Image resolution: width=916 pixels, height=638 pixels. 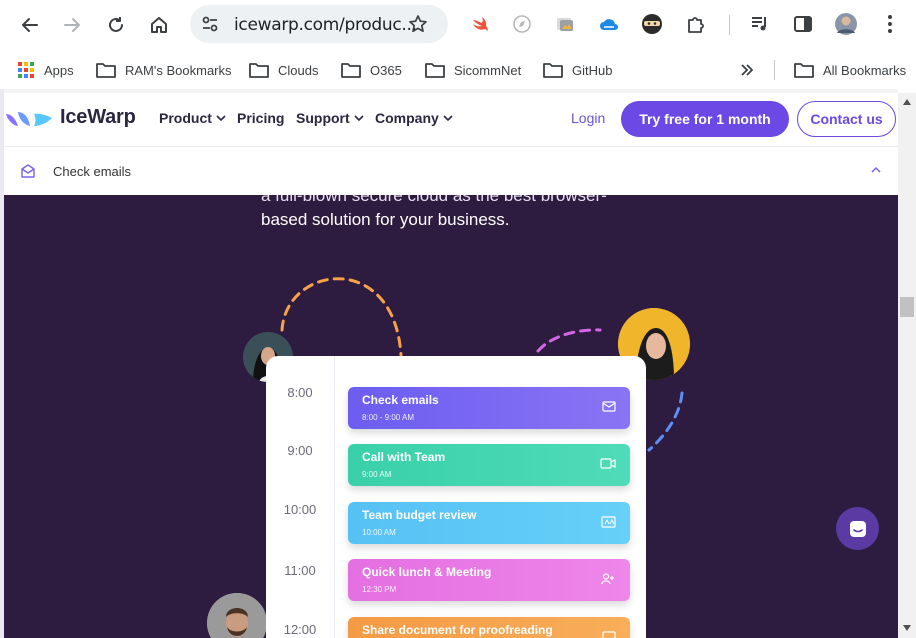 I want to click on gallery-extension, so click(x=565, y=24).